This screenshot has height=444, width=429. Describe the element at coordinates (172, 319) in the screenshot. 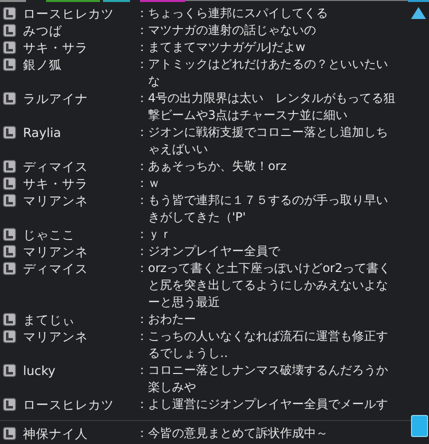

I see `chat-message: おわたー` at that location.